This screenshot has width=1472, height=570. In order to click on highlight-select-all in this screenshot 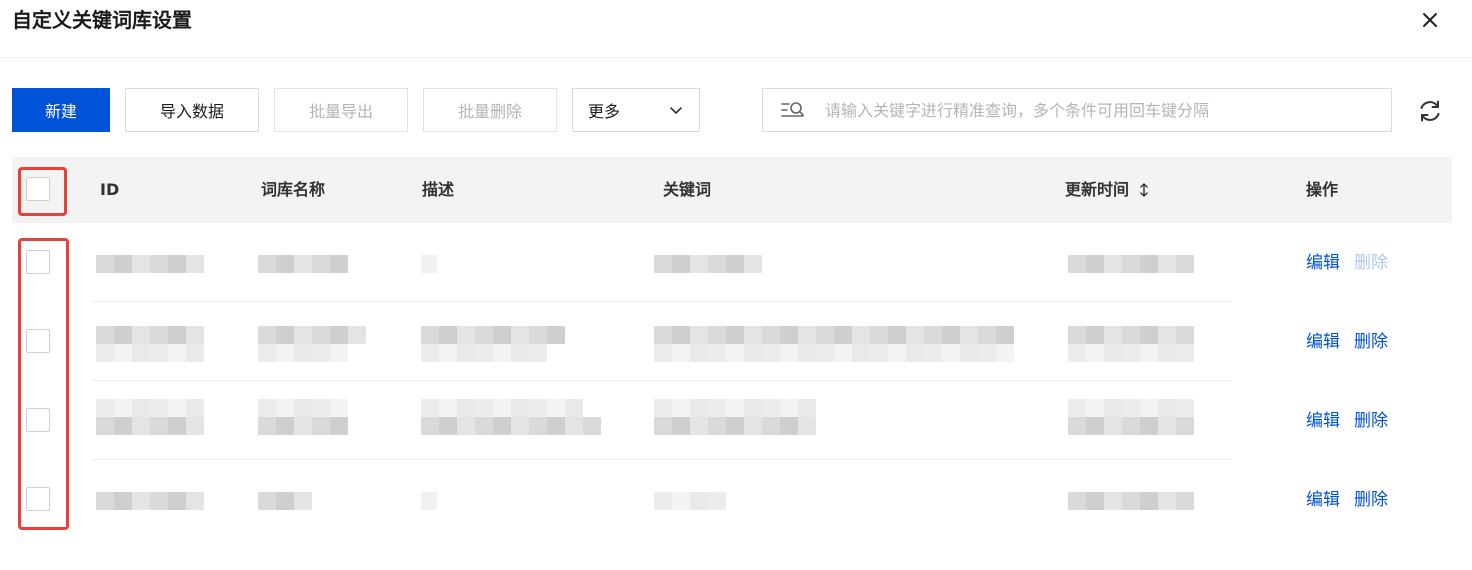, I will do `click(42, 191)`.